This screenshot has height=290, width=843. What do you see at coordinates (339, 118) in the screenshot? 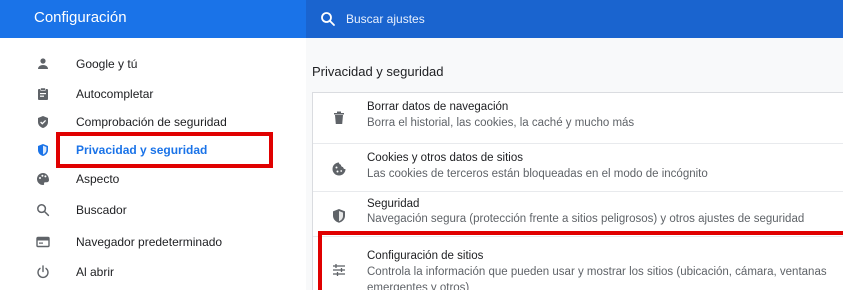
I see `trash-icon` at bounding box center [339, 118].